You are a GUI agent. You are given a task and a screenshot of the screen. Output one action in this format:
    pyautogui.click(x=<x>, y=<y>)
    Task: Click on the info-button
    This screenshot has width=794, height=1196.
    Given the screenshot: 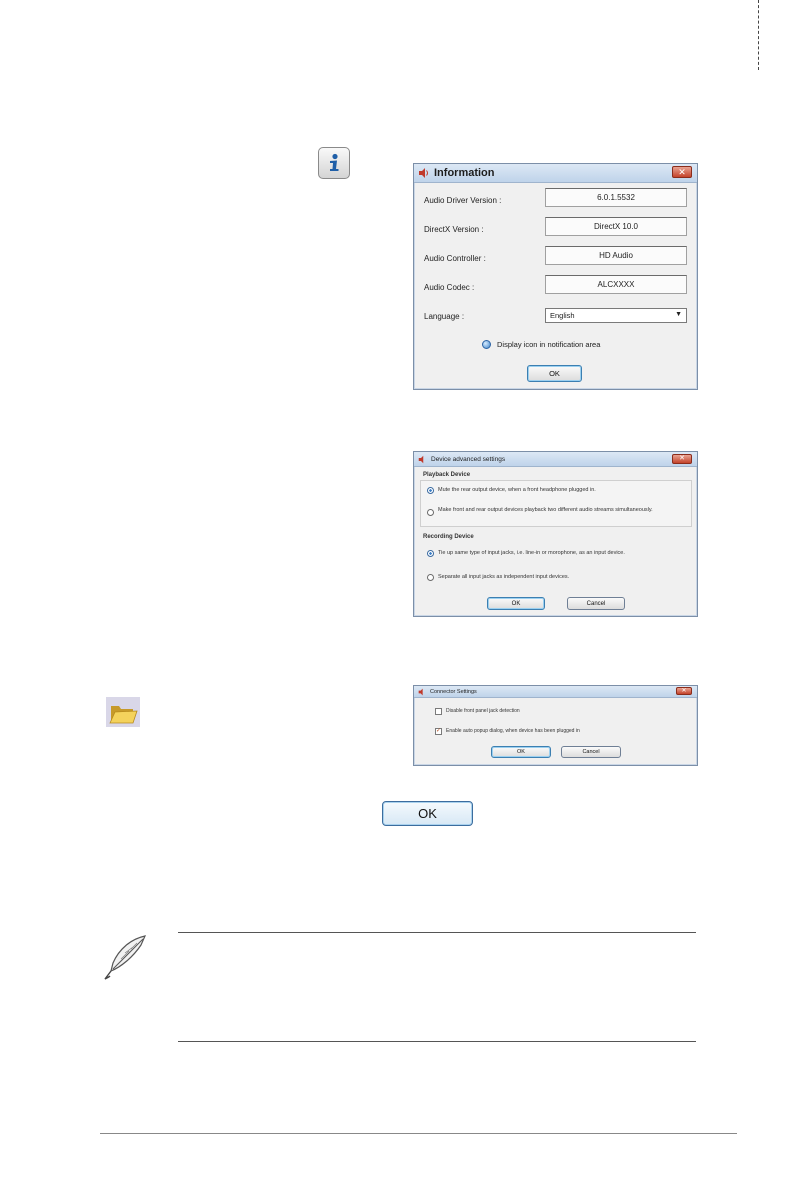 What is the action you would take?
    pyautogui.click(x=334, y=163)
    